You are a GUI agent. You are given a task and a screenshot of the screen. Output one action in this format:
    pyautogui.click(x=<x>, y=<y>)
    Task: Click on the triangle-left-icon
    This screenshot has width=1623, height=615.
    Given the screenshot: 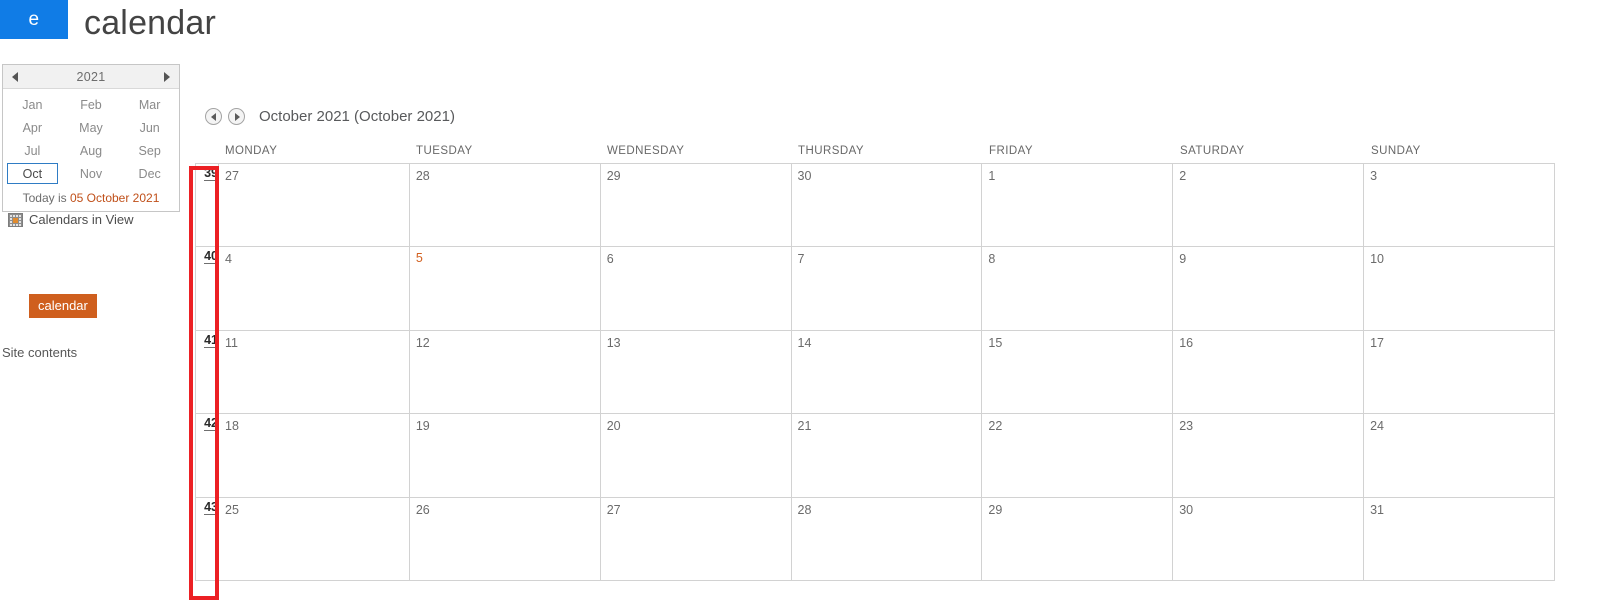 What is the action you would take?
    pyautogui.click(x=15, y=76)
    